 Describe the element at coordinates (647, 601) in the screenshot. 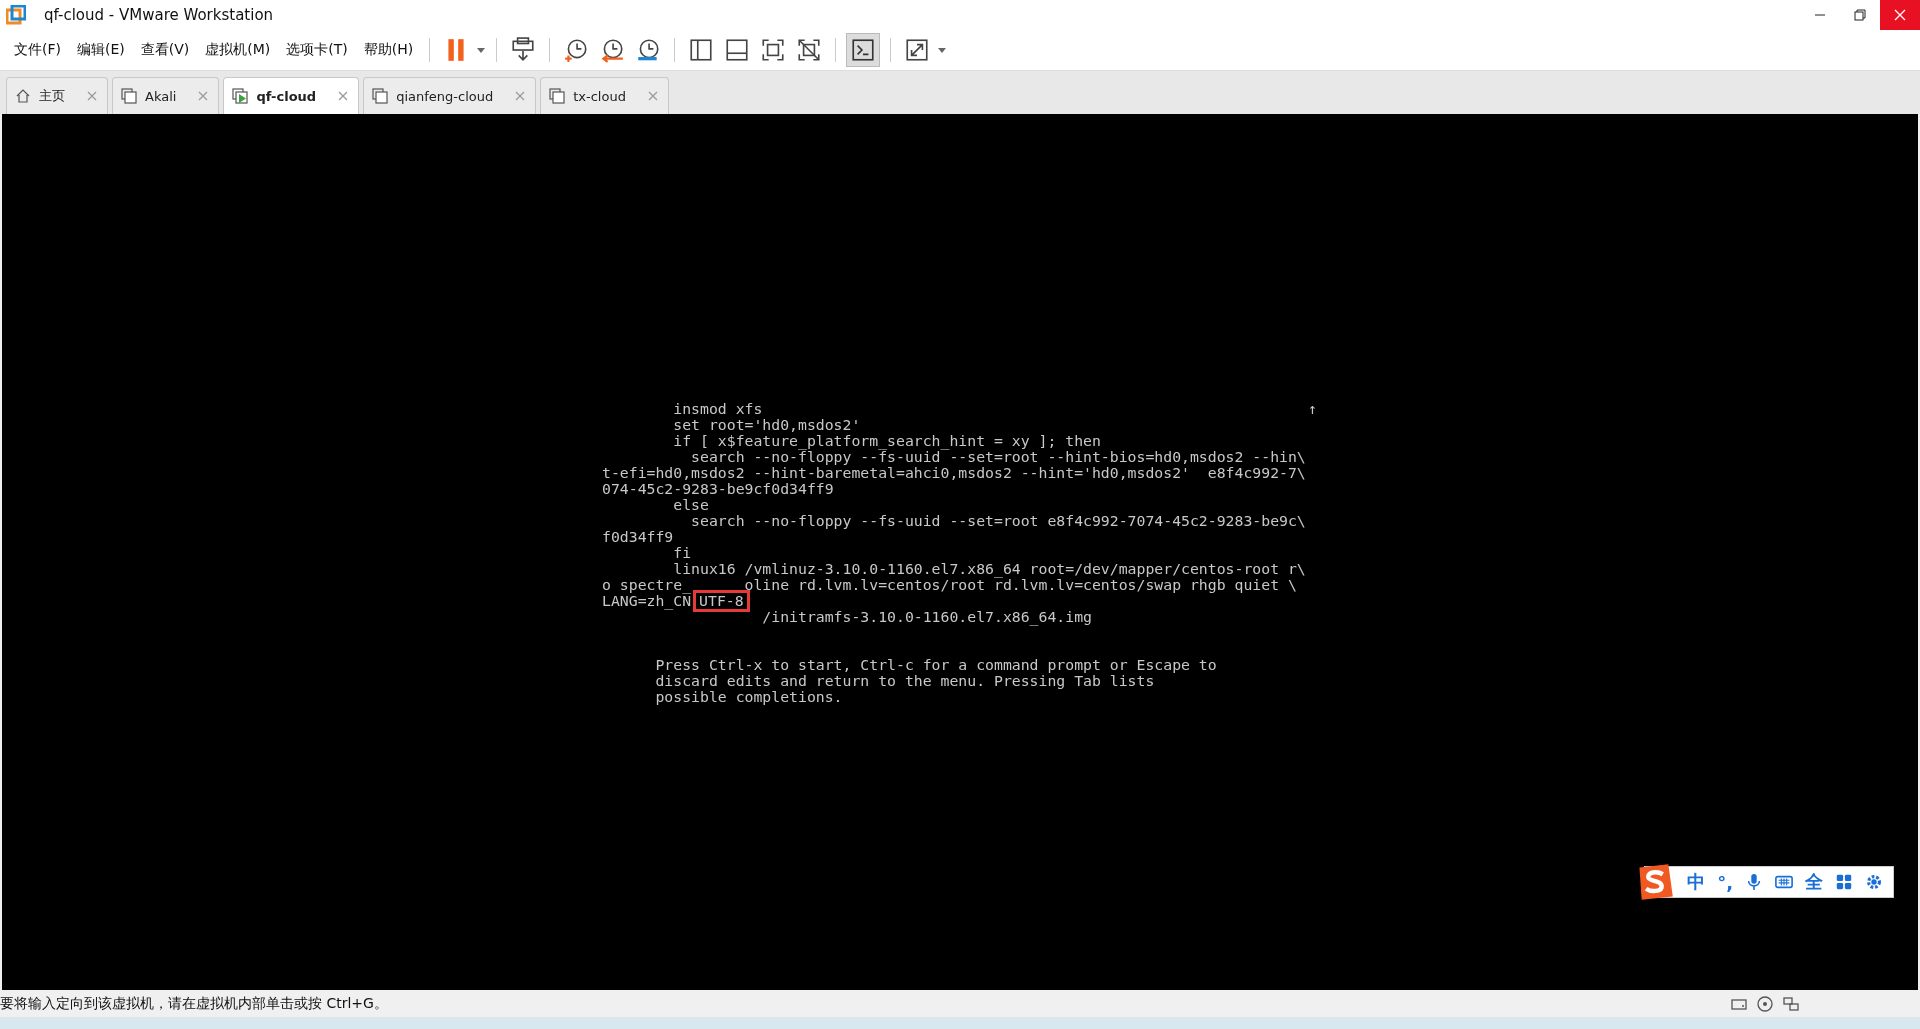

I see `console-line: LANG=zh_CN` at that location.